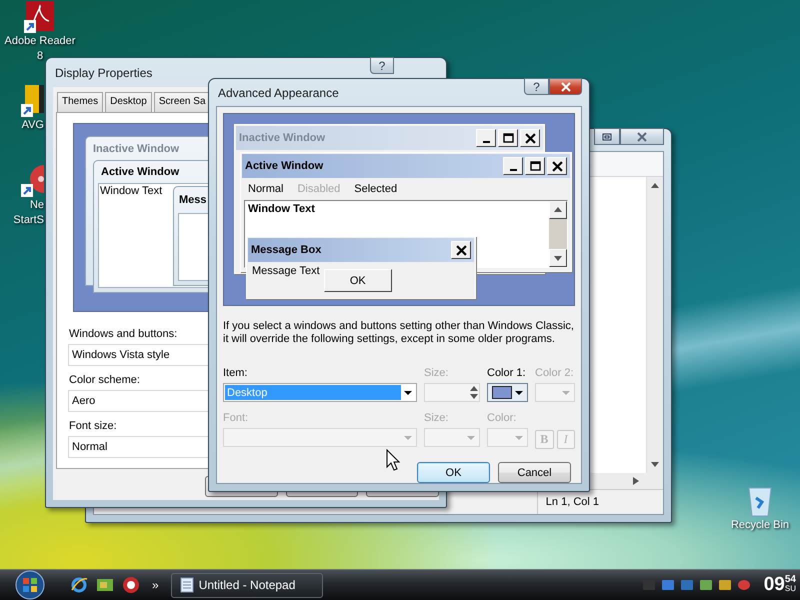 This screenshot has height=600, width=800. Describe the element at coordinates (155, 585) in the screenshot. I see `more-button: »` at that location.